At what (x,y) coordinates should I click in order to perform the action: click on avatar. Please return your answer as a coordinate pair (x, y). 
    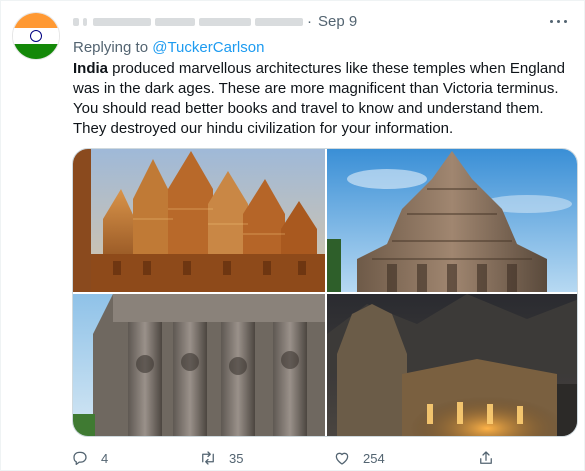
    Looking at the image, I should click on (36, 36).